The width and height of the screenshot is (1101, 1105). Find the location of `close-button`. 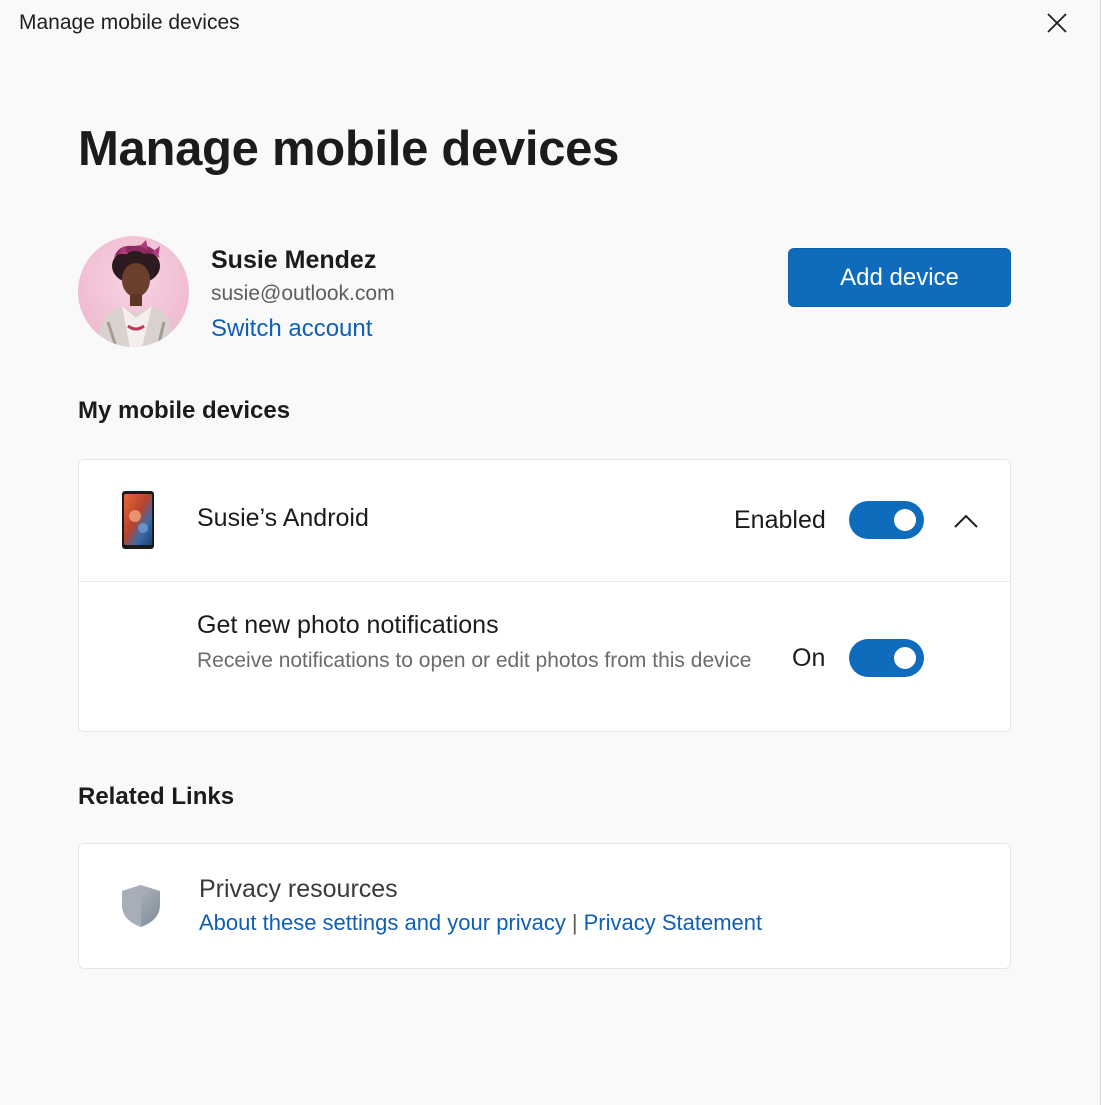

close-button is located at coordinates (1057, 23).